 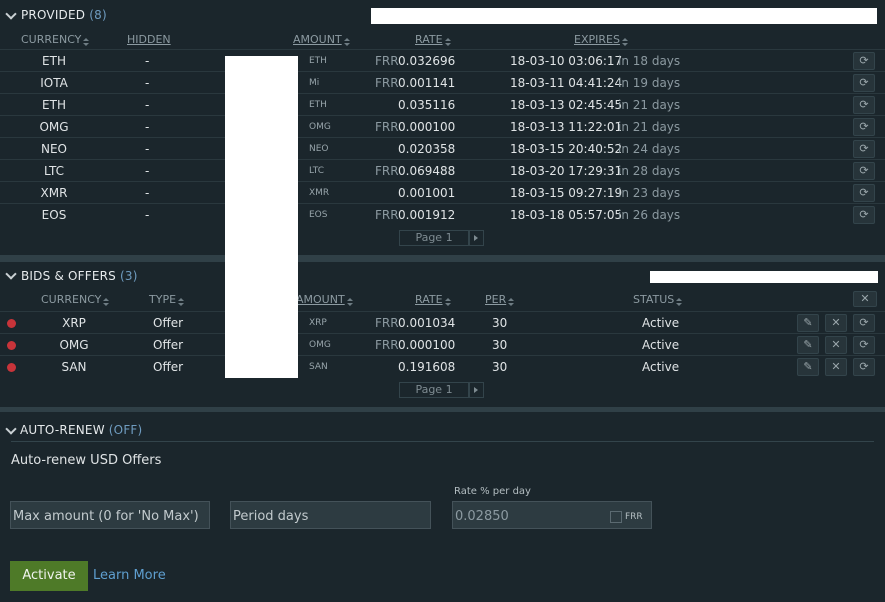 I want to click on learn-more-link: Learn More, so click(x=129, y=575).